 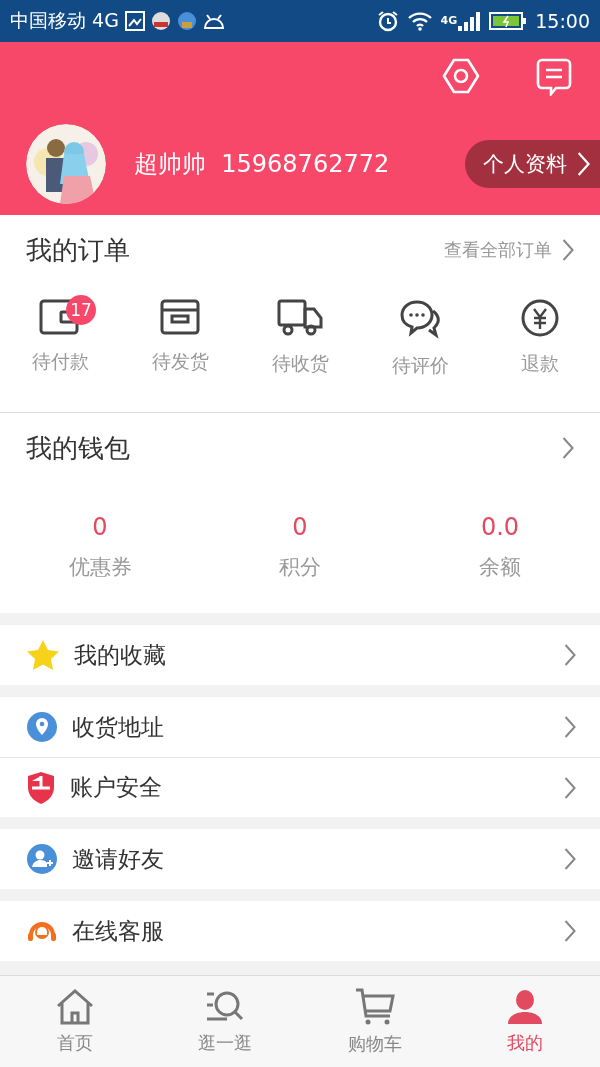 What do you see at coordinates (540, 318) in the screenshot?
I see `yen-coin-icon` at bounding box center [540, 318].